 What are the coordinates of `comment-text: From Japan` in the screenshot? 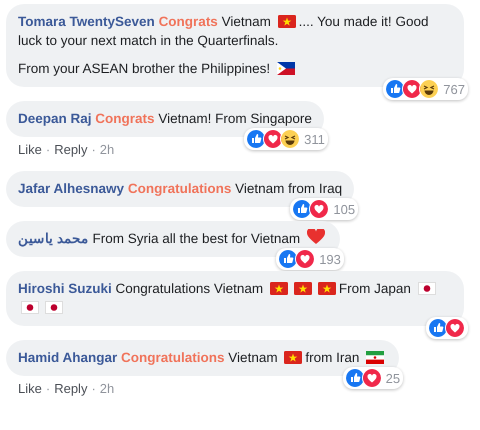 It's located at (374, 288).